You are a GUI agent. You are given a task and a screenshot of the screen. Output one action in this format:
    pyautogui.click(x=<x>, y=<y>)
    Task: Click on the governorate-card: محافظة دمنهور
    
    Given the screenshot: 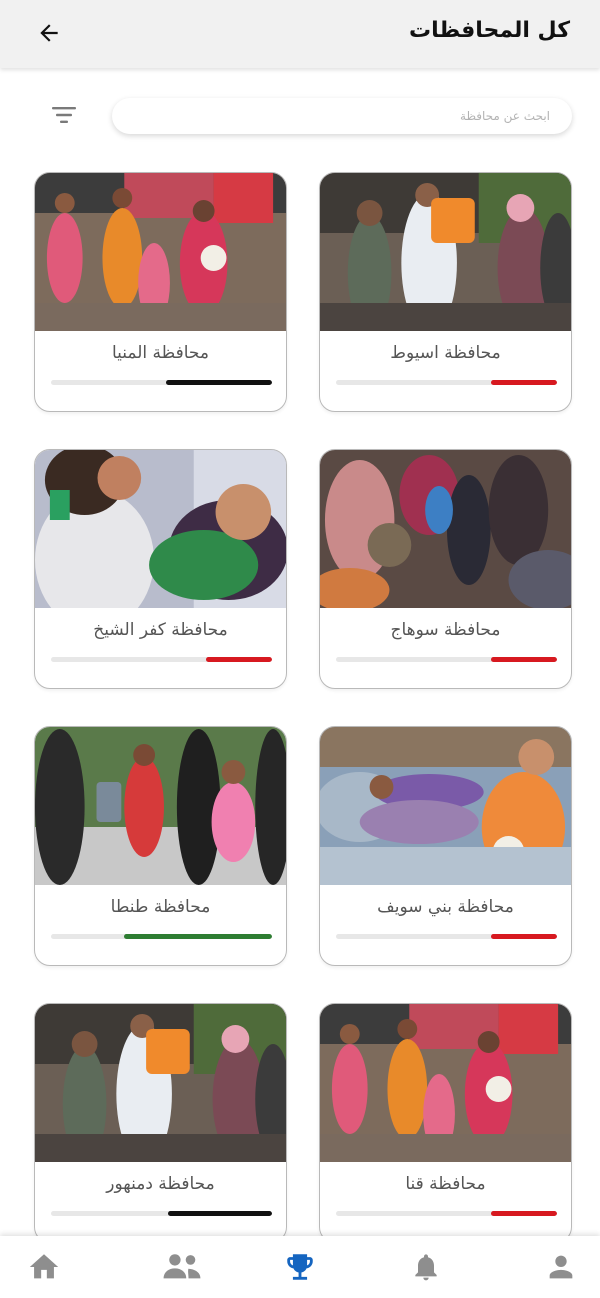 What is the action you would take?
    pyautogui.click(x=160, y=1123)
    